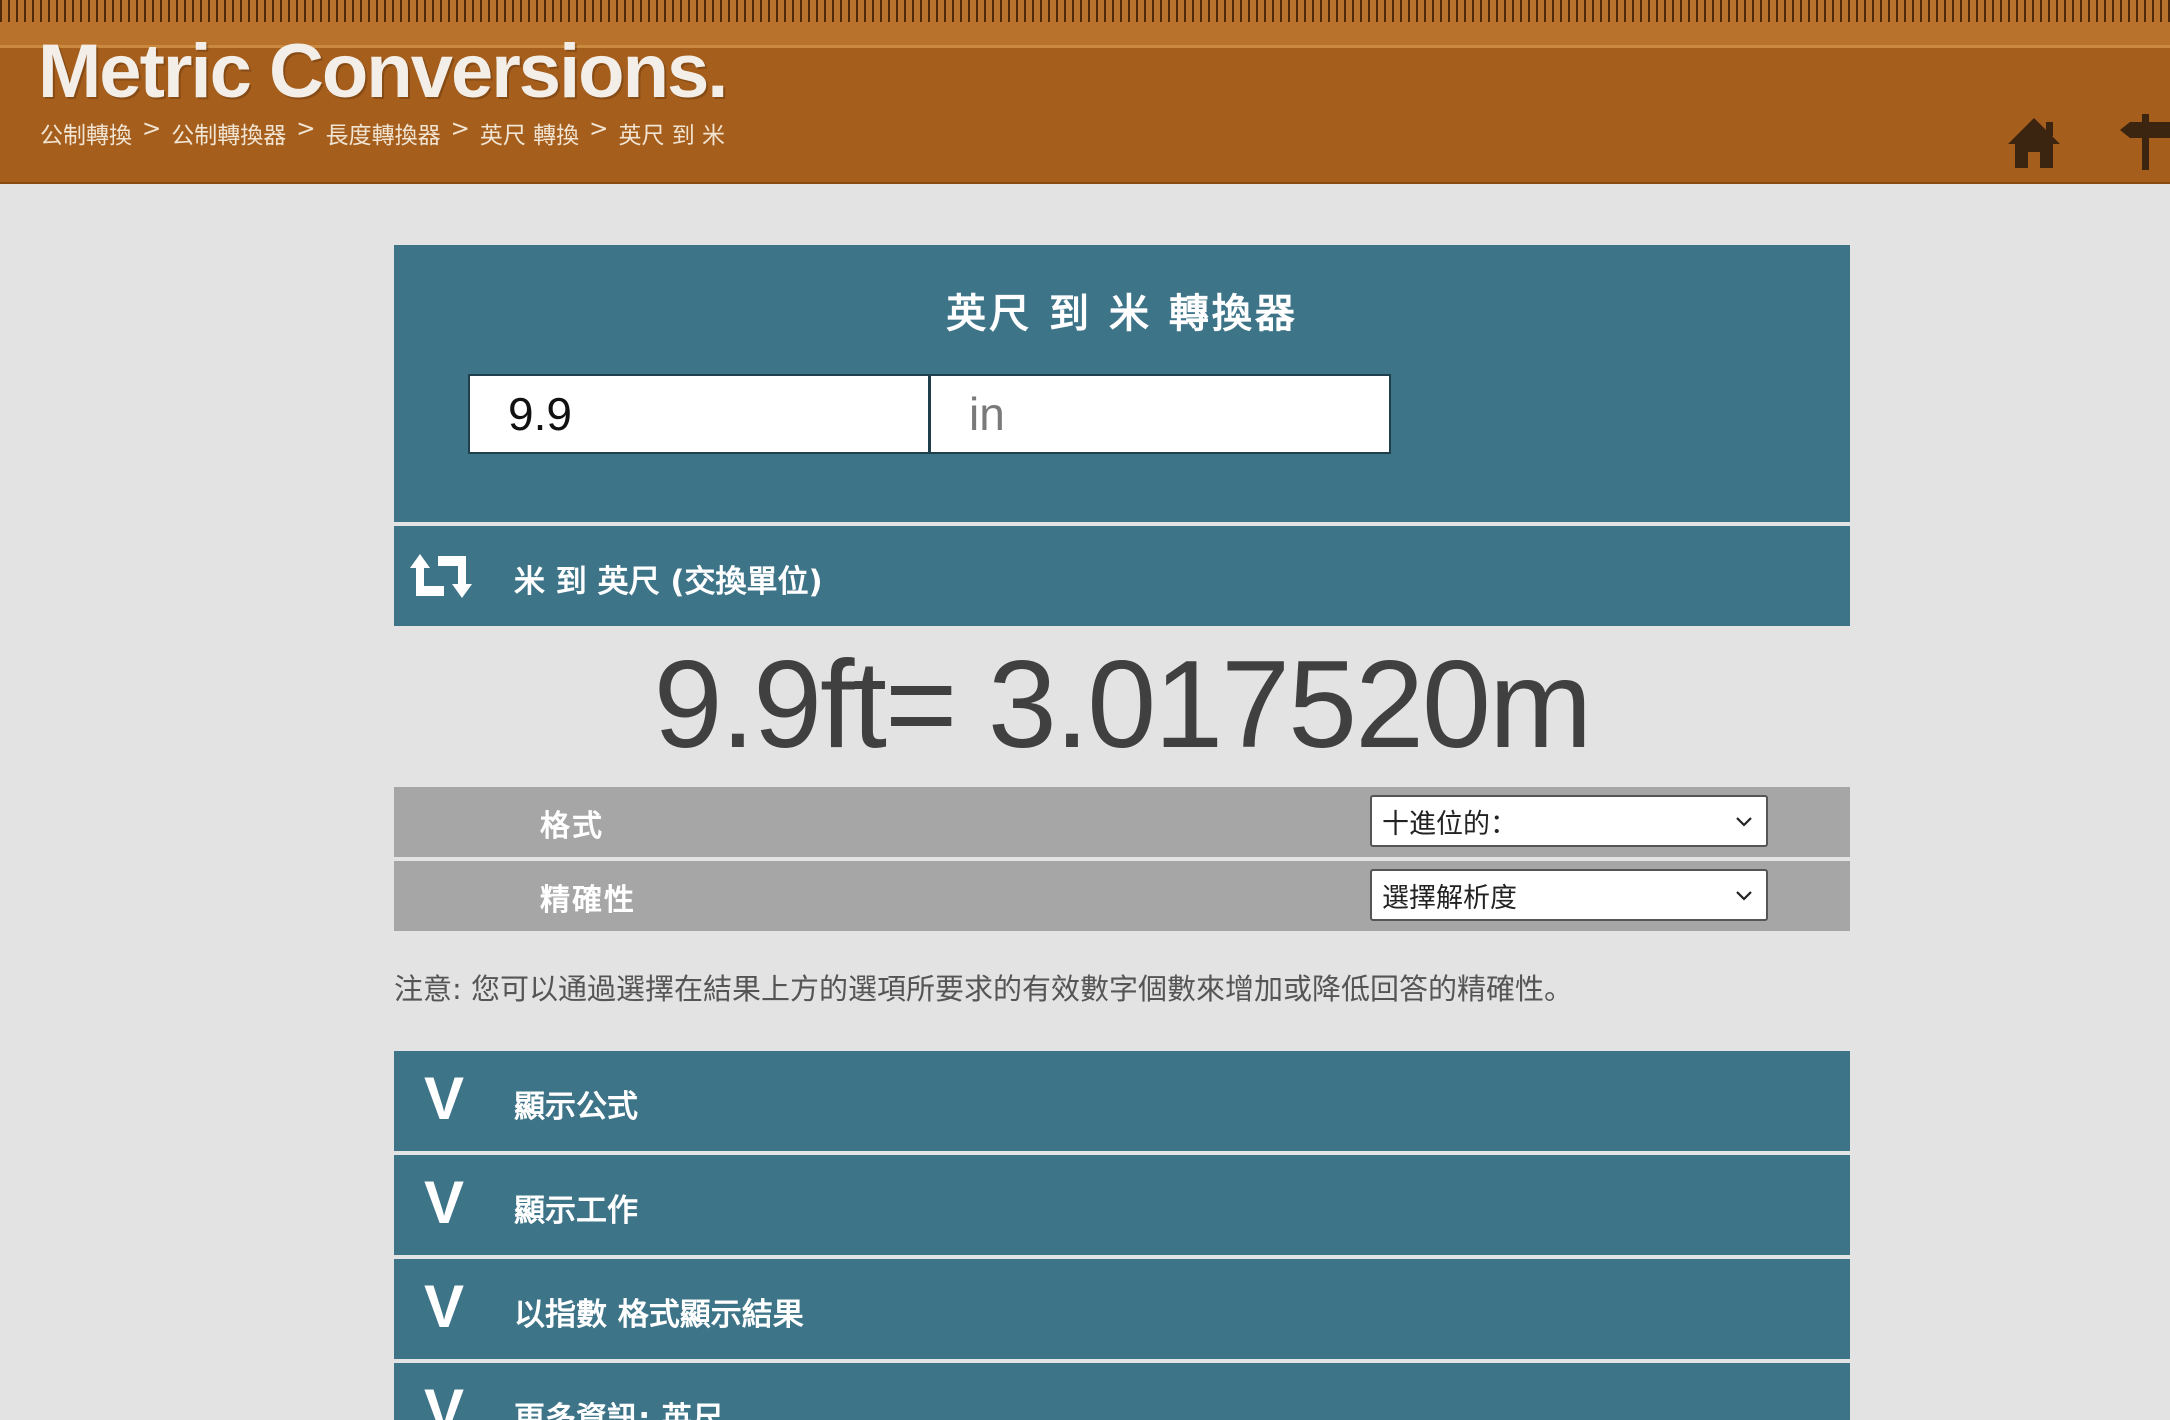  I want to click on swap-units-button: 米 到 英尺 (交換單位), so click(1122, 576).